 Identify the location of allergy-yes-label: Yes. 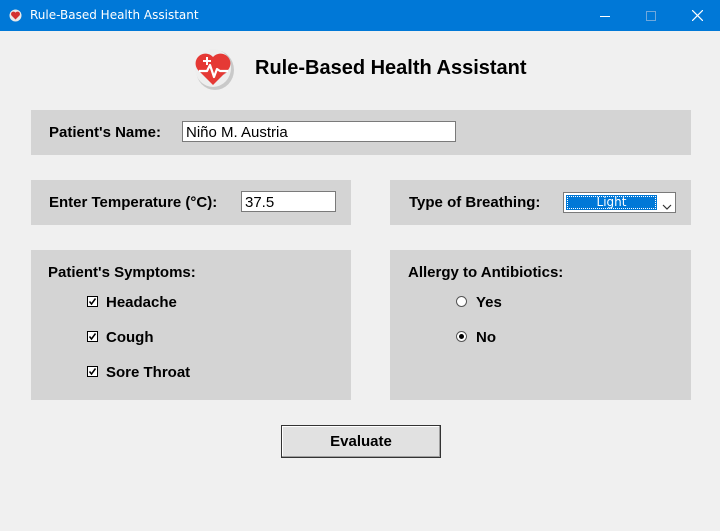
(489, 302).